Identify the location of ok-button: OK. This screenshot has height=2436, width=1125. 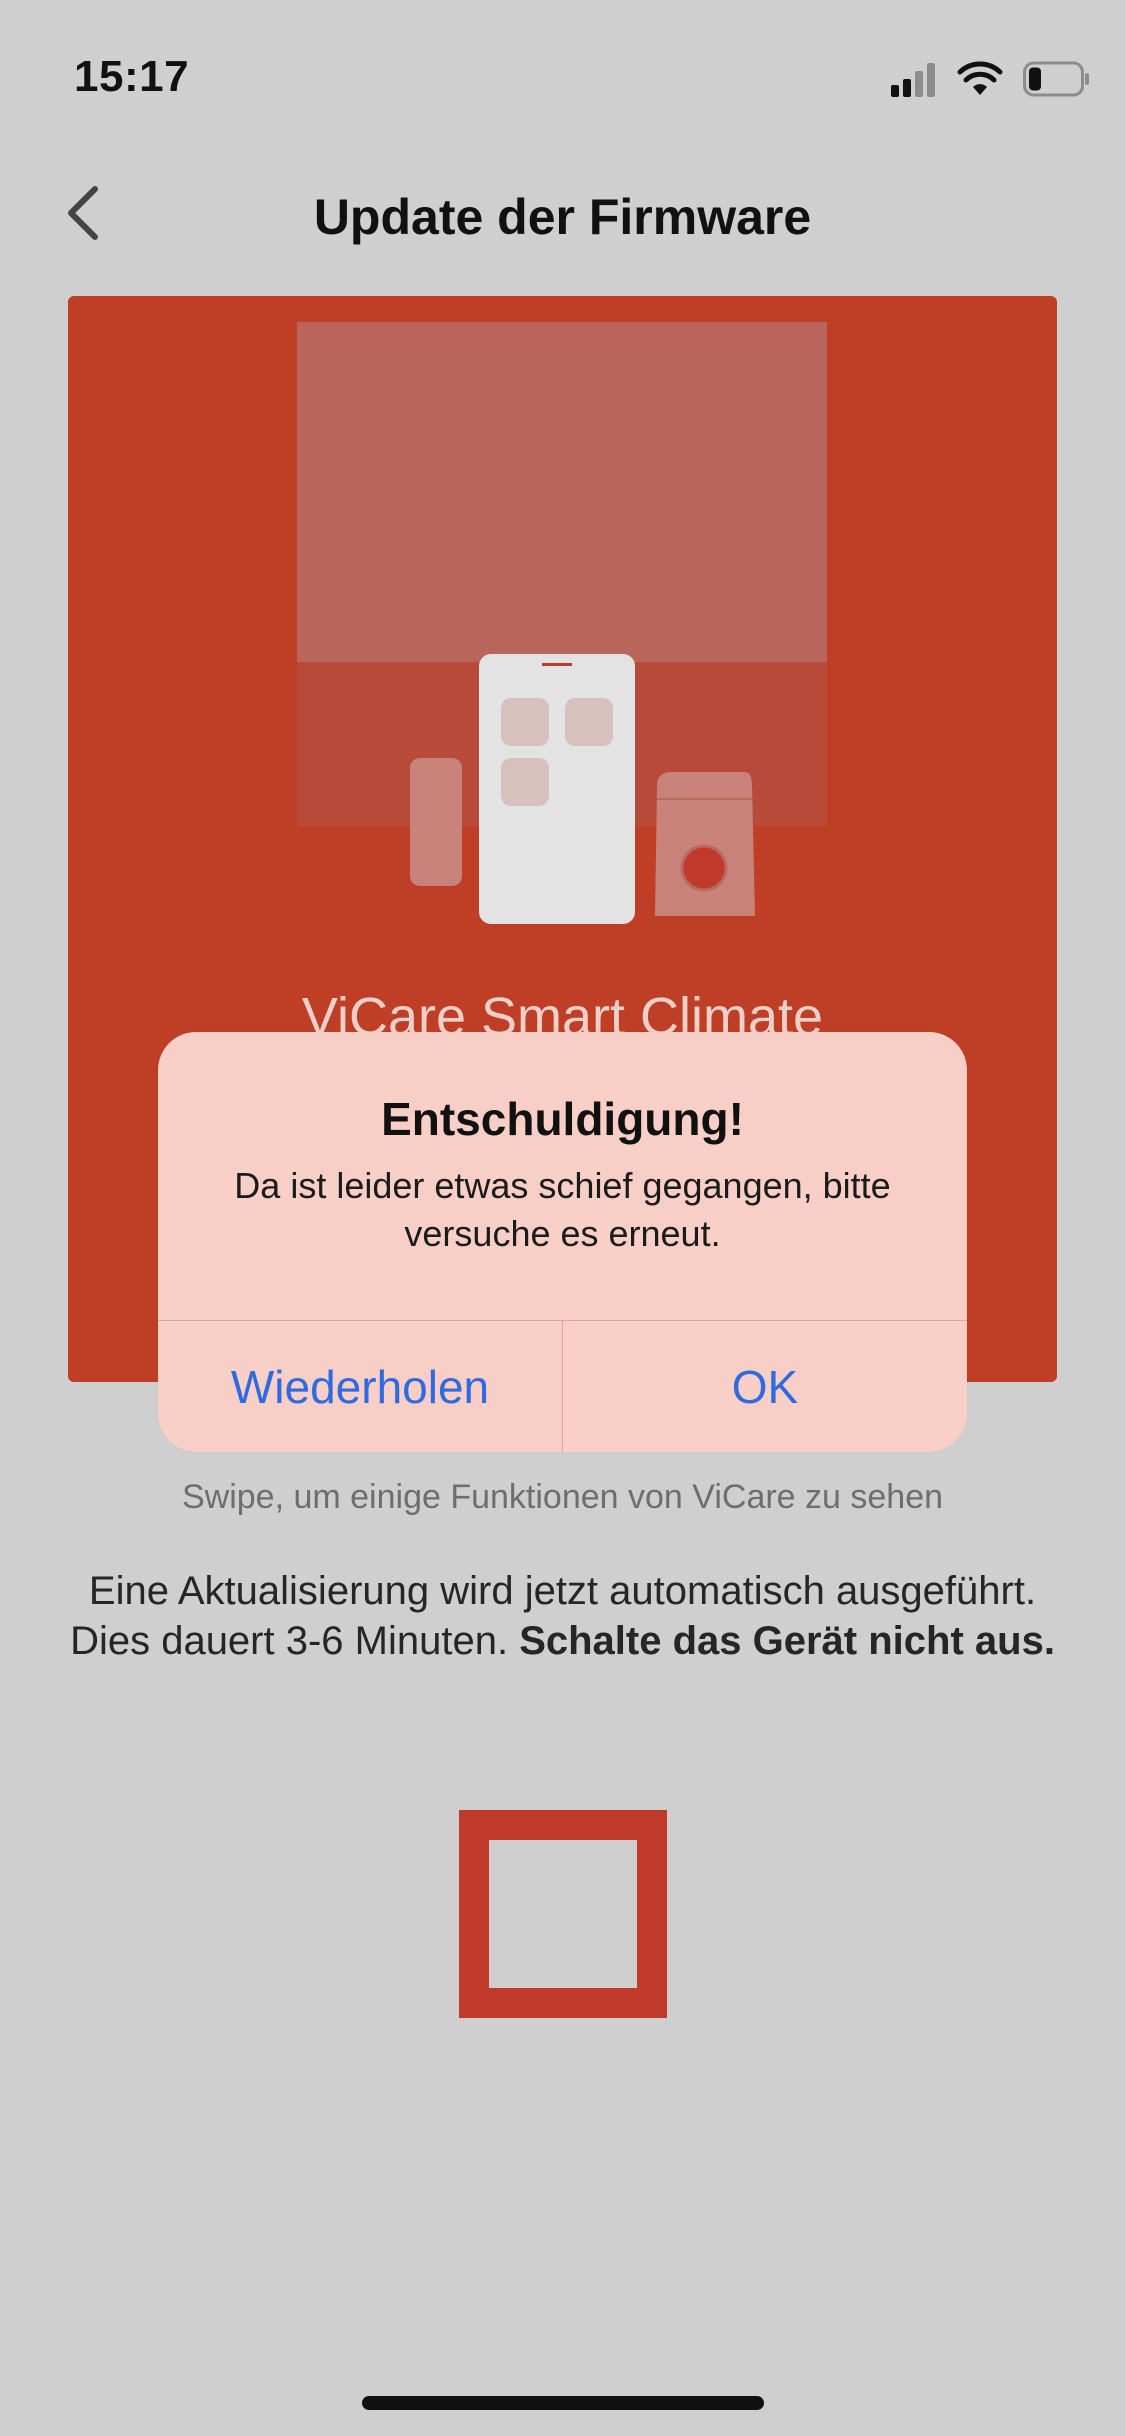
(765, 1386).